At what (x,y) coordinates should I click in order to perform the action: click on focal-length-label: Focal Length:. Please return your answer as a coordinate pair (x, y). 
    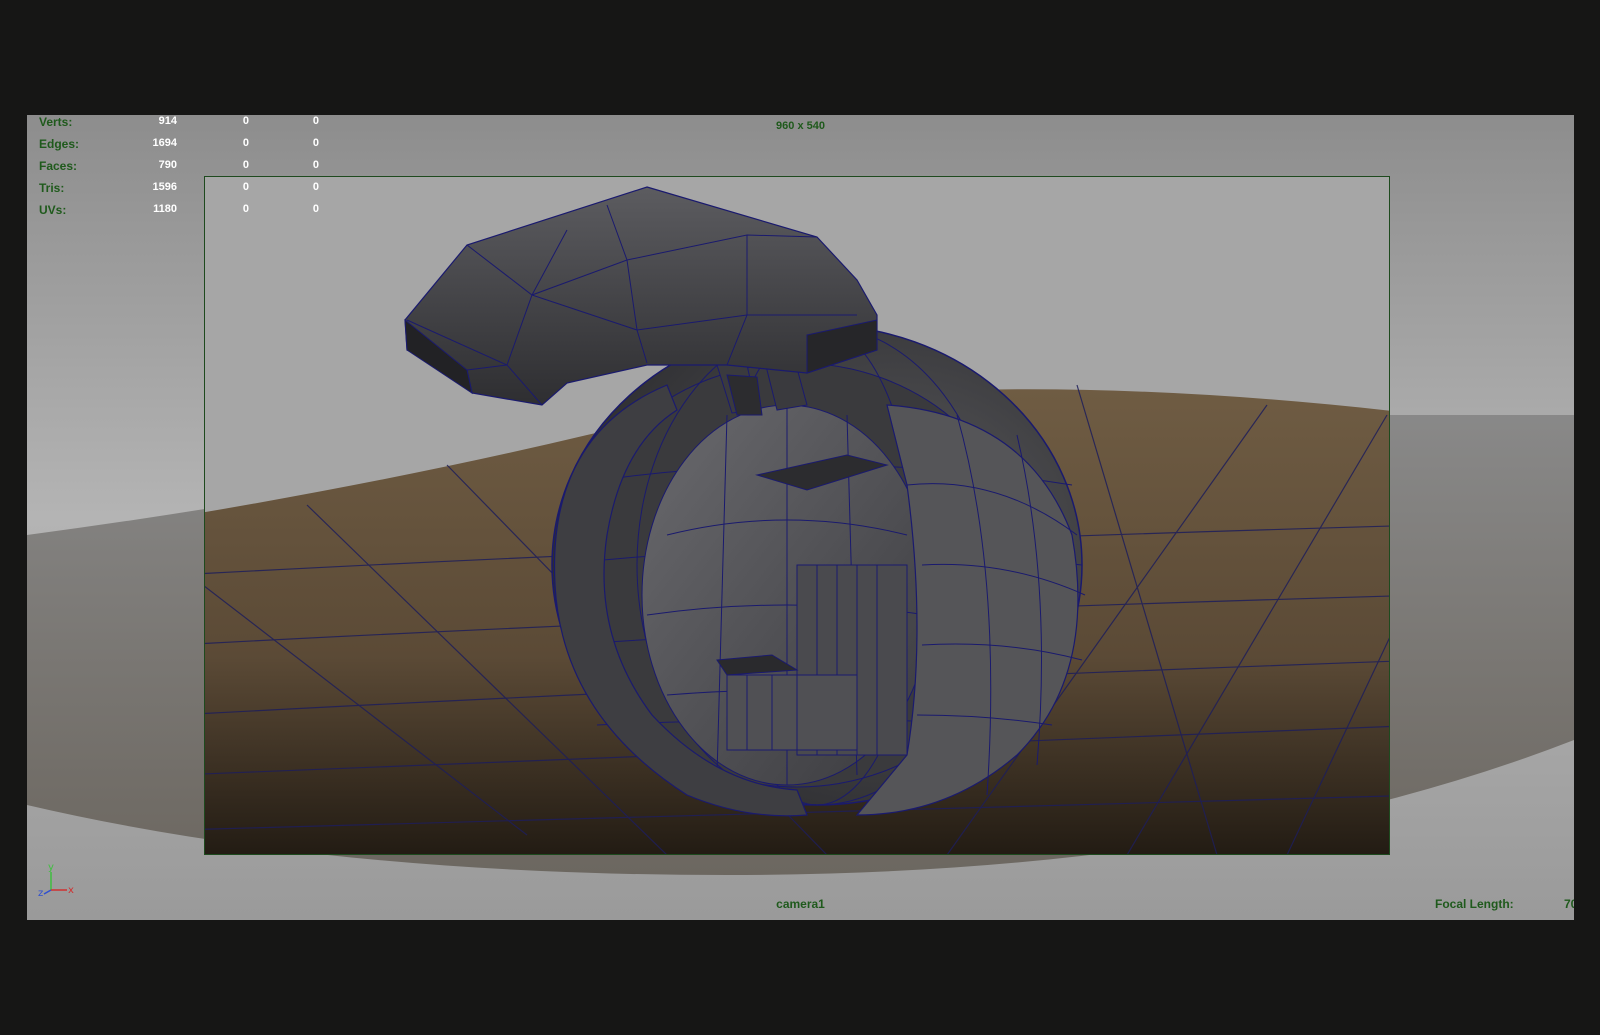
    Looking at the image, I should click on (1474, 904).